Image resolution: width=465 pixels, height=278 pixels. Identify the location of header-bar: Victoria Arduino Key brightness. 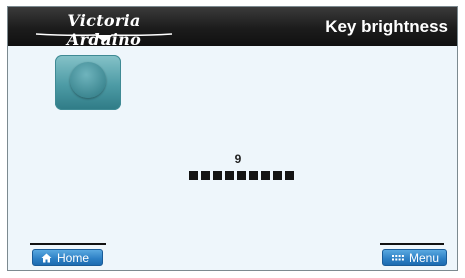
(232, 28).